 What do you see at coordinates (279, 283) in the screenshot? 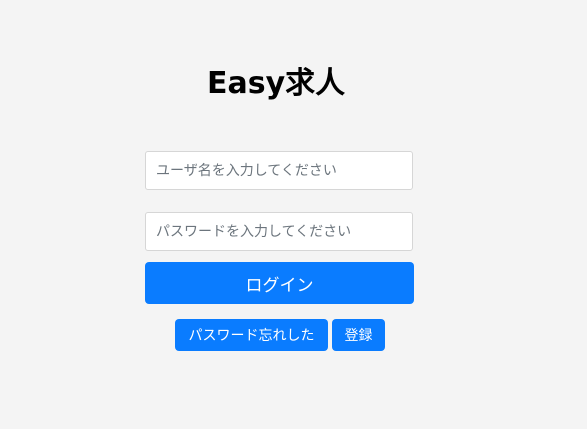
I see `login-button: ログイン` at bounding box center [279, 283].